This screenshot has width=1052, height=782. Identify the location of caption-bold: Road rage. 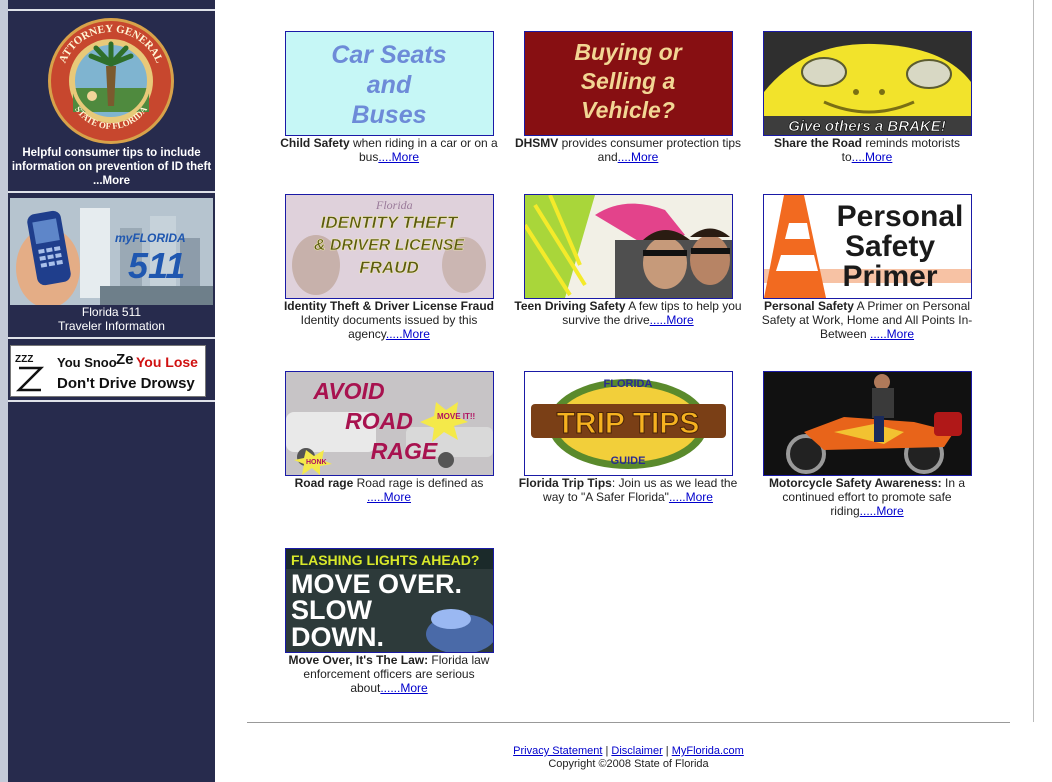
(324, 483).